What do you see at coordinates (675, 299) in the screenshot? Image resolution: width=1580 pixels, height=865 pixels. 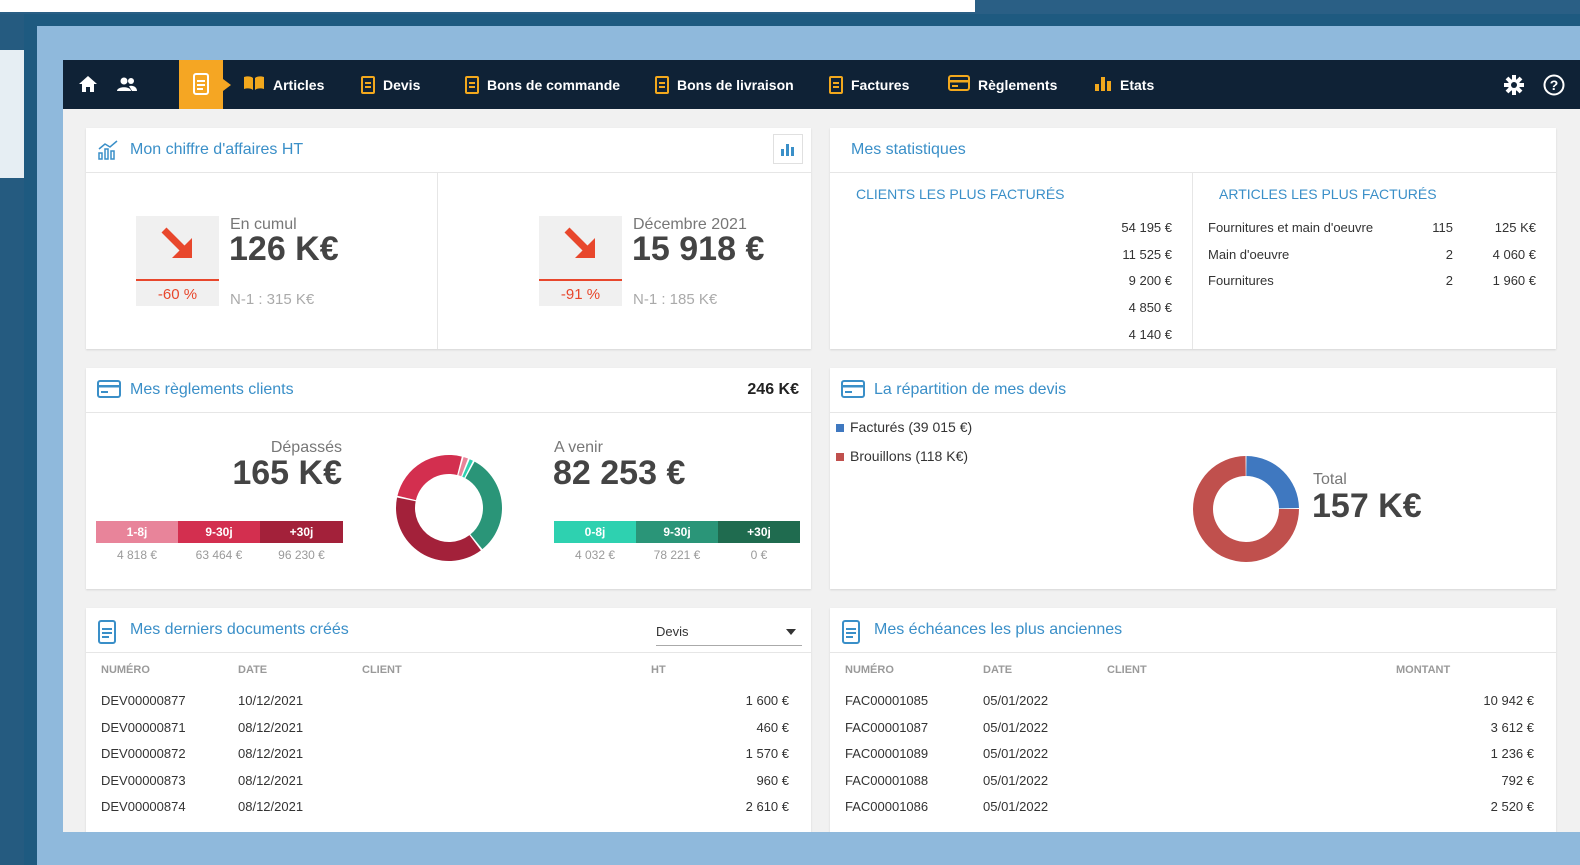 I see `kpi-previous: N-1 : 185 K€` at bounding box center [675, 299].